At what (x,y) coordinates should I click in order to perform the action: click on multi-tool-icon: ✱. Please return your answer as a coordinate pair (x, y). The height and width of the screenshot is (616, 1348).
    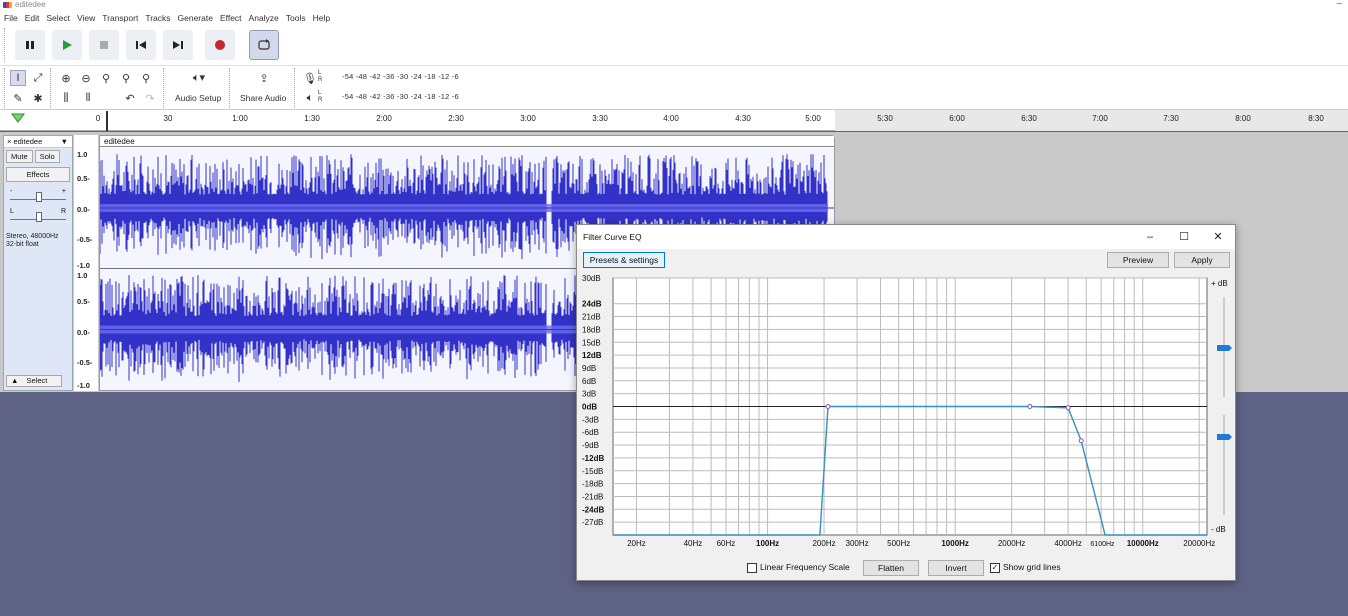
    Looking at the image, I should click on (38, 98).